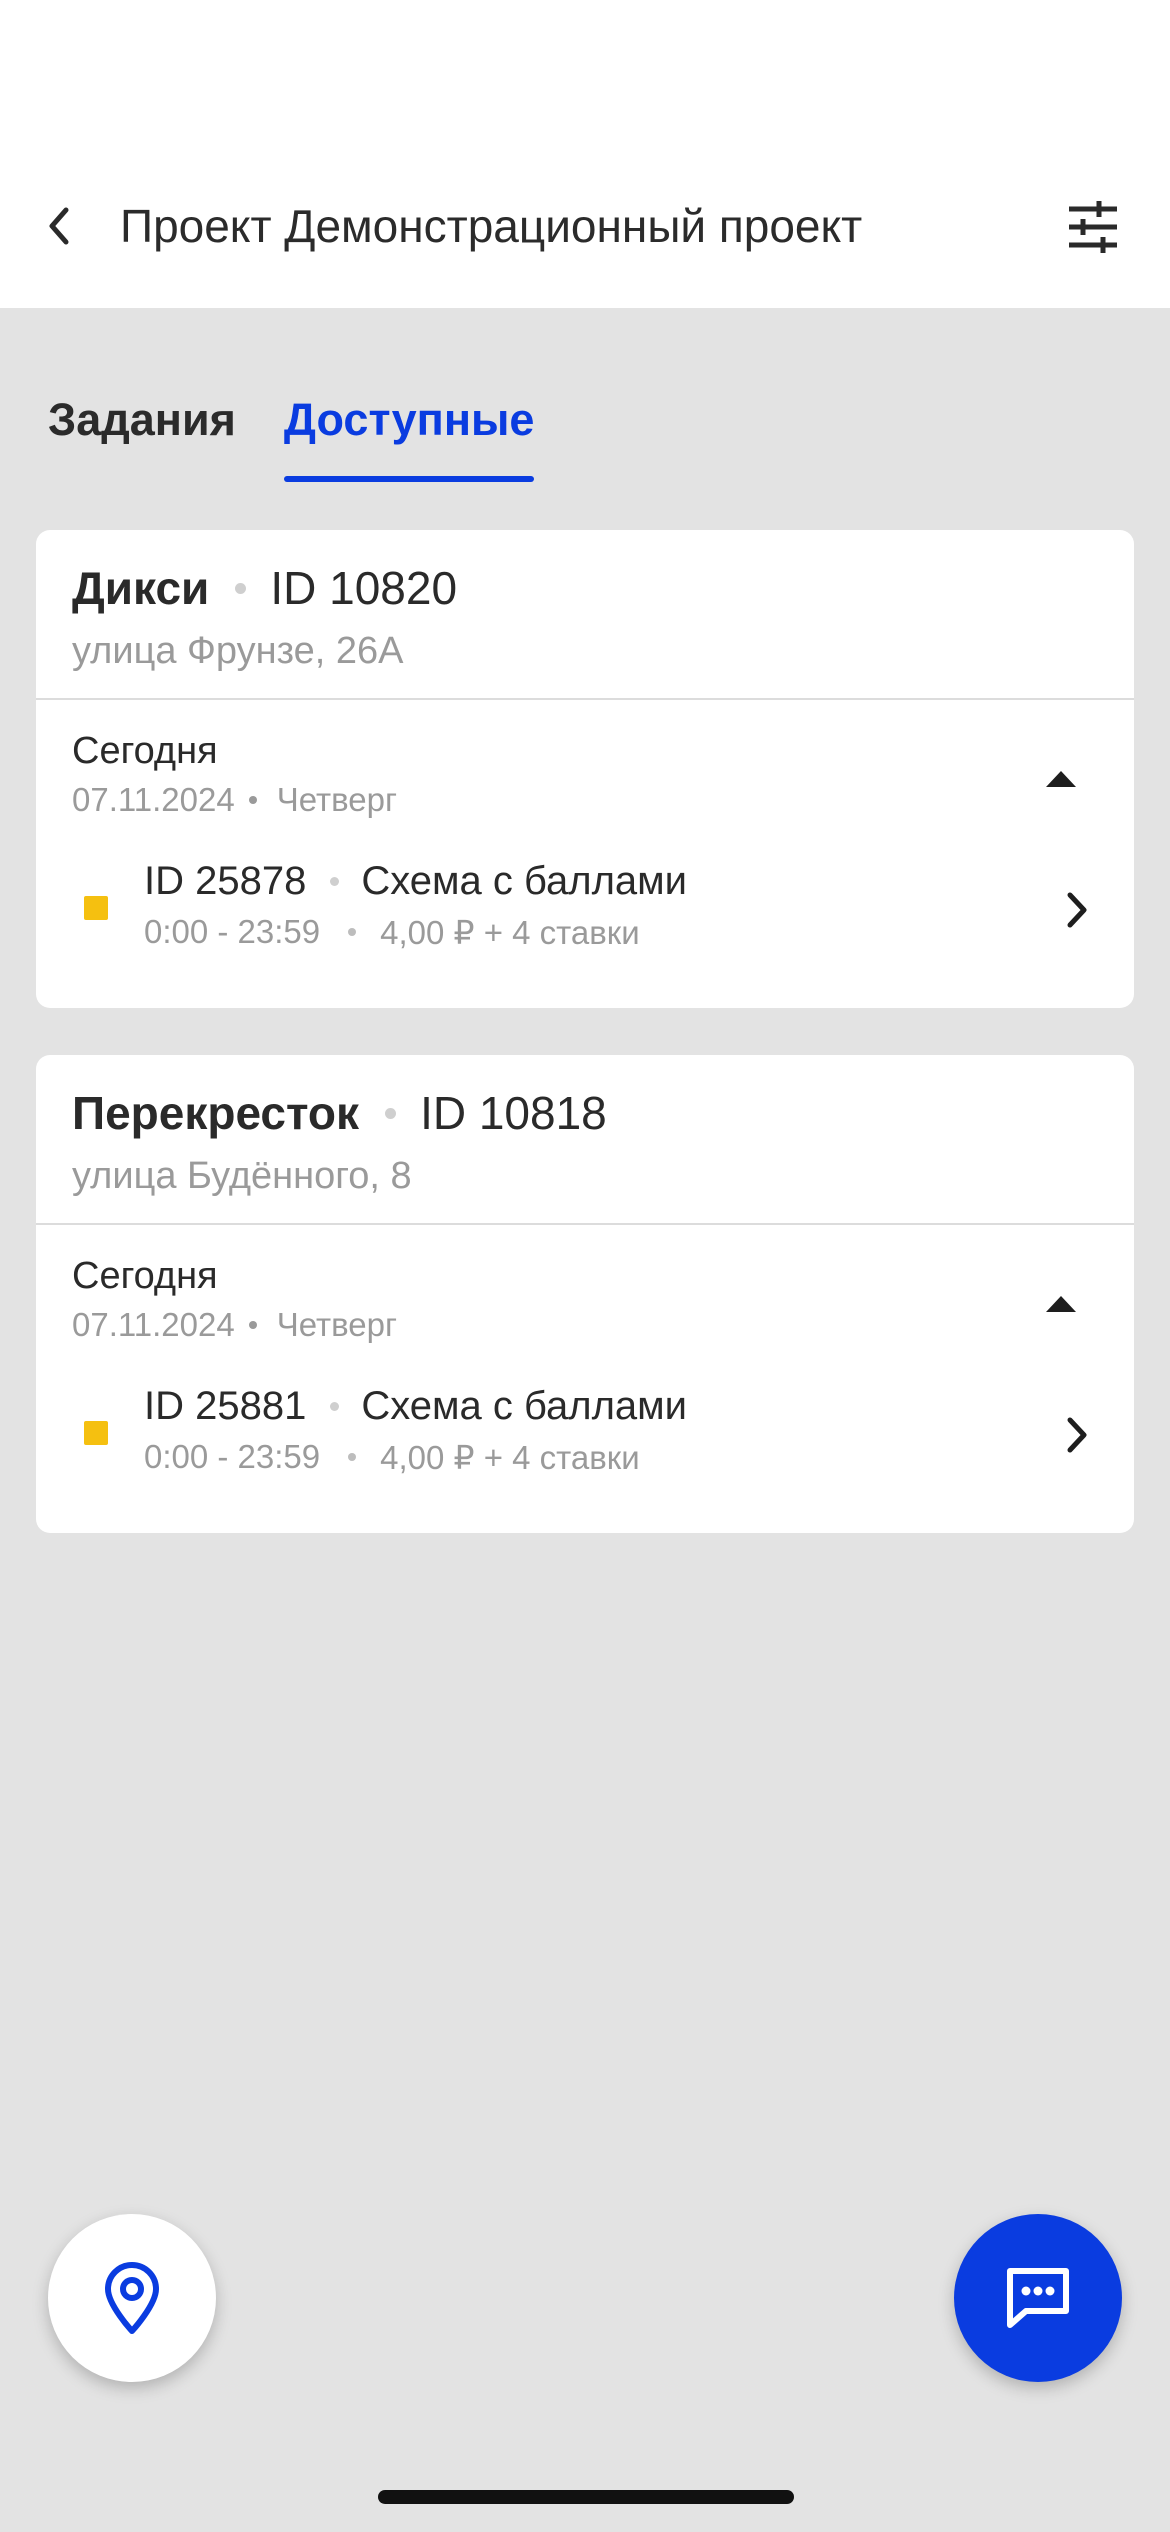 This screenshot has width=1170, height=2532. I want to click on task-id: ID 25878, so click(225, 880).